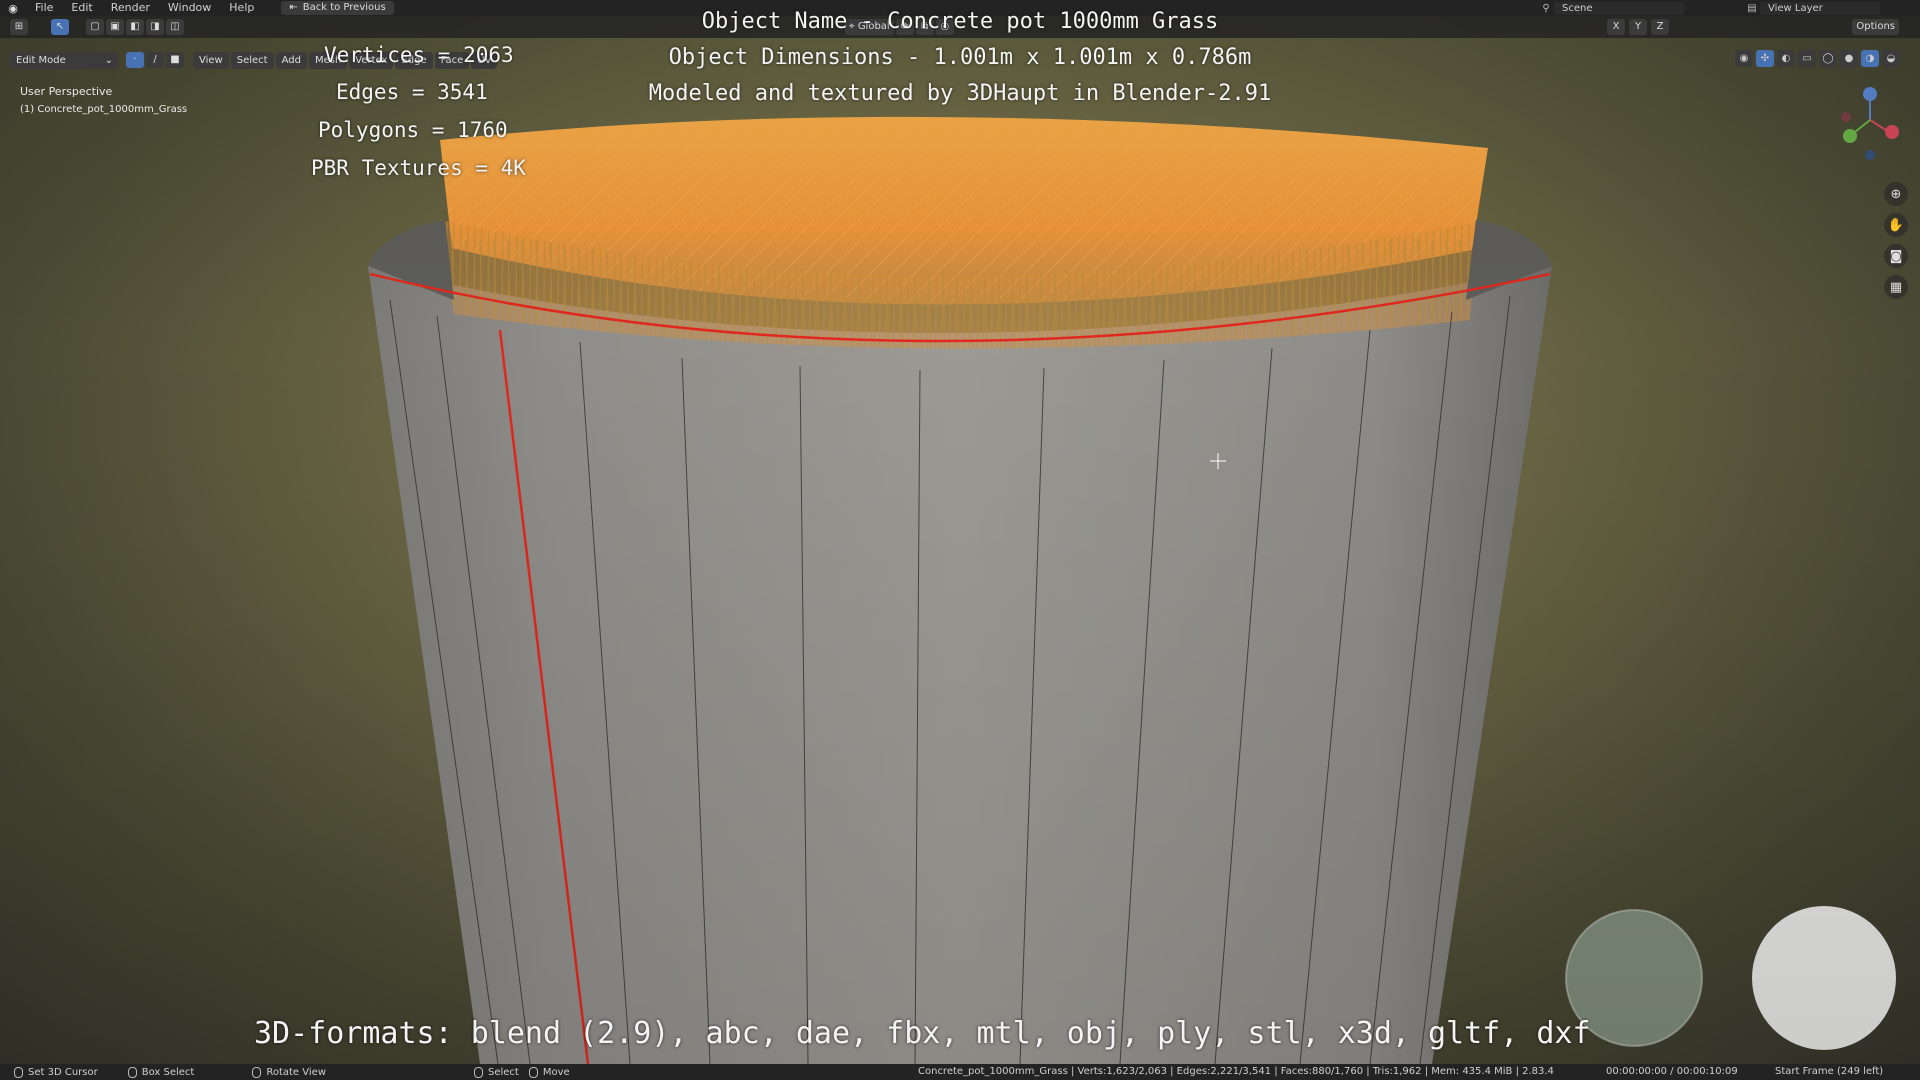  Describe the element at coordinates (257, 1072) in the screenshot. I see `mouse-middle-icon` at that location.